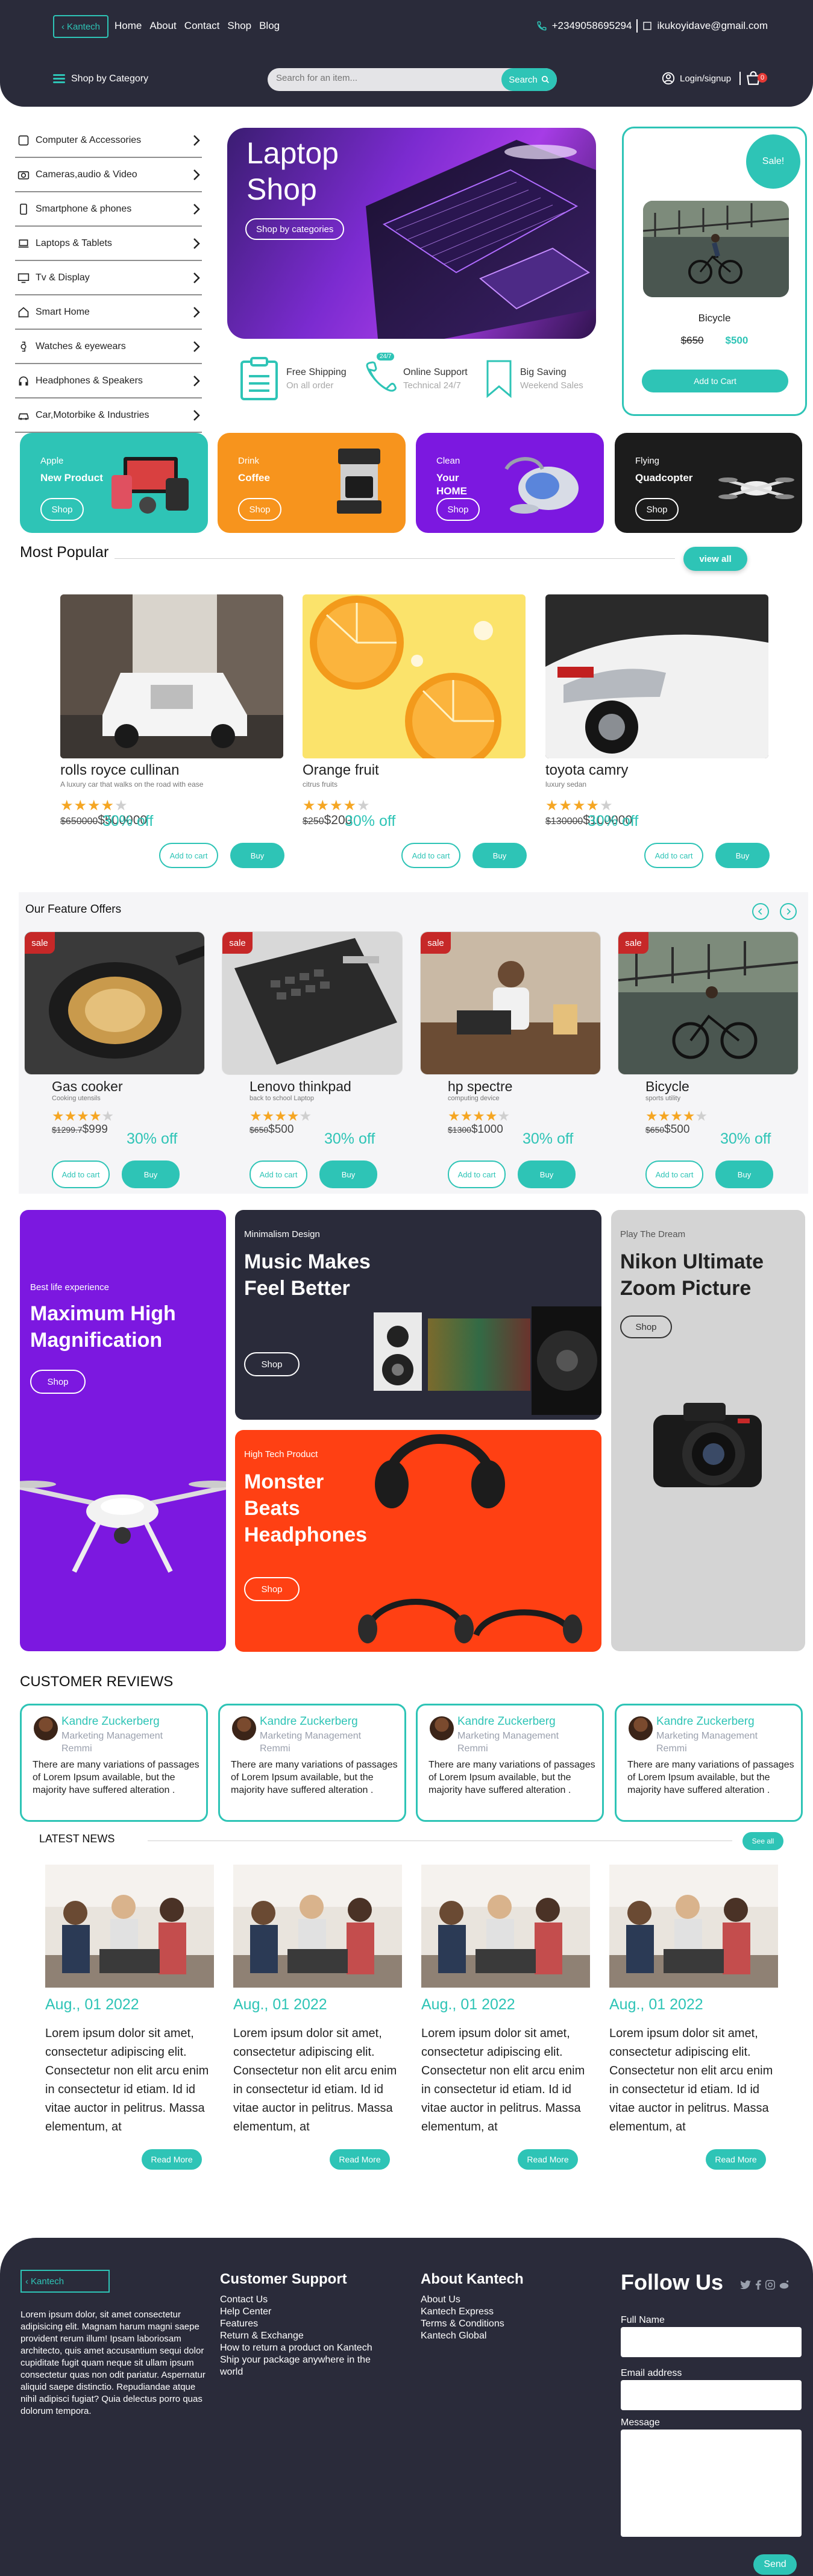  What do you see at coordinates (307, 2348) in the screenshot?
I see `footer-link: How to return a product on Kantech` at bounding box center [307, 2348].